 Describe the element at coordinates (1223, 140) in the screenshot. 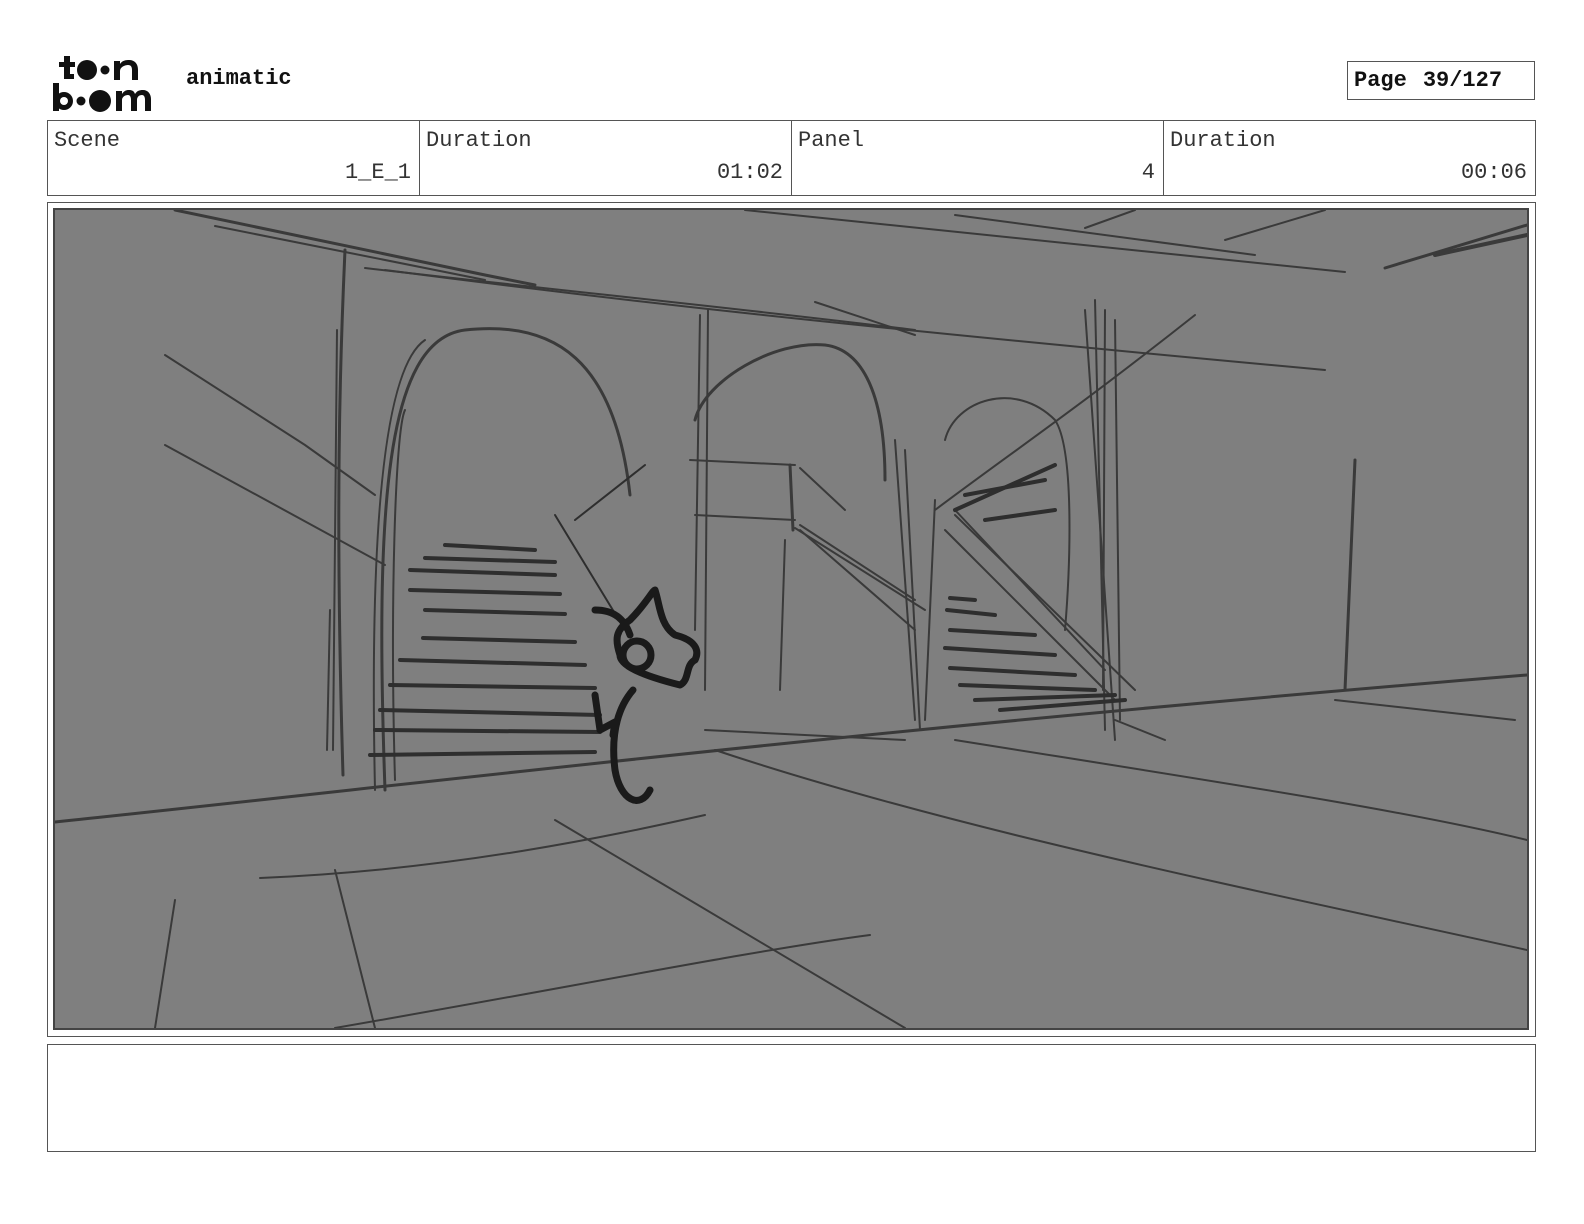

I see `panel-duration-label: Duration` at that location.